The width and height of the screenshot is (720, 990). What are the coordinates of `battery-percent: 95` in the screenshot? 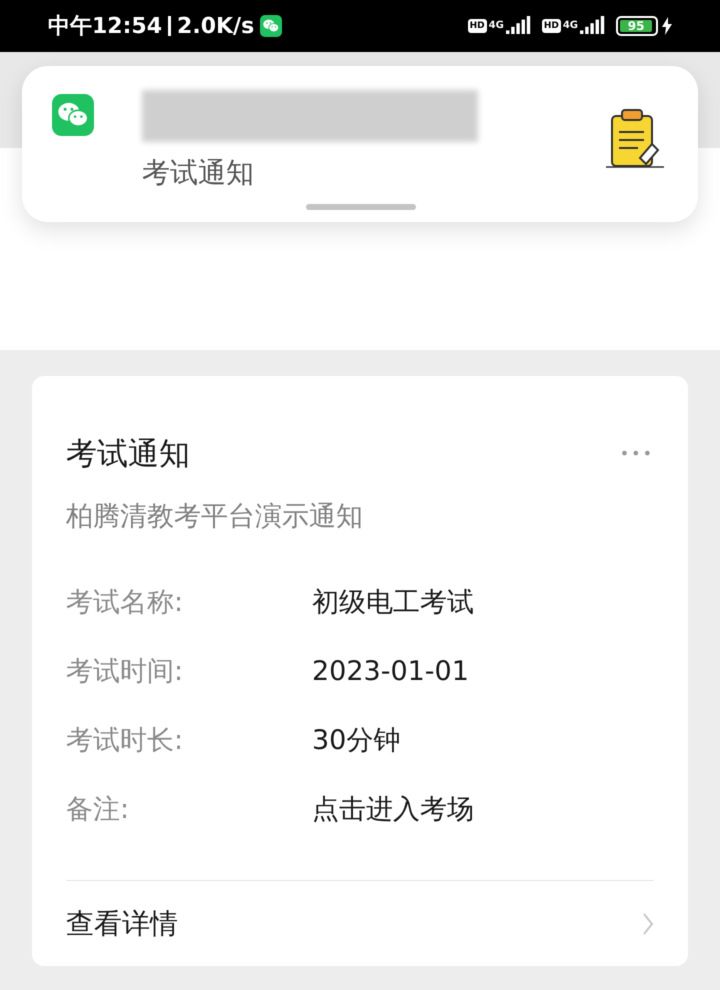 It's located at (636, 26).